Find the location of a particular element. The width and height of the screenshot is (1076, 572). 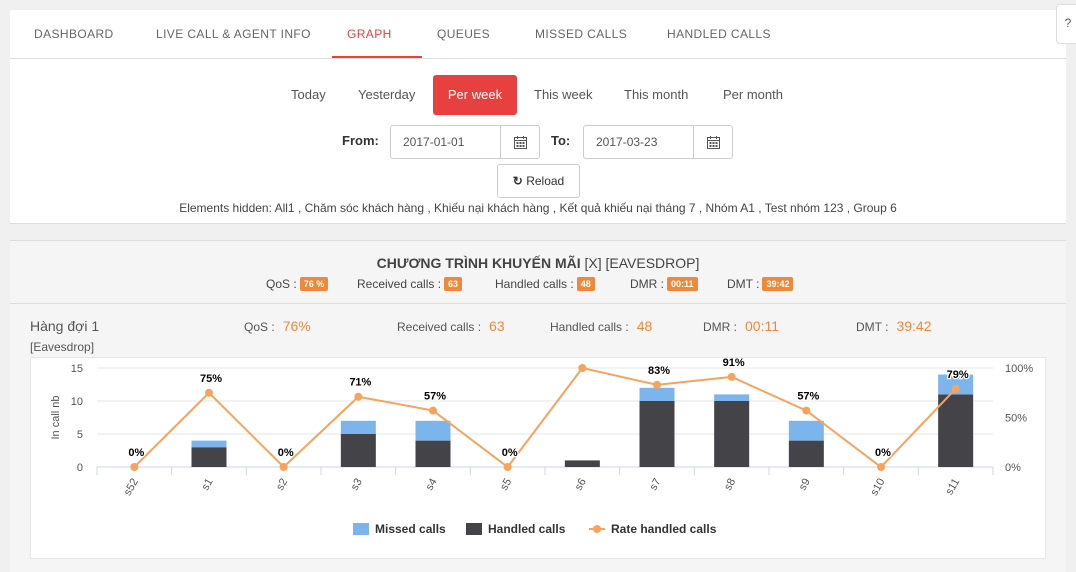

period-this-week: This week is located at coordinates (563, 95).